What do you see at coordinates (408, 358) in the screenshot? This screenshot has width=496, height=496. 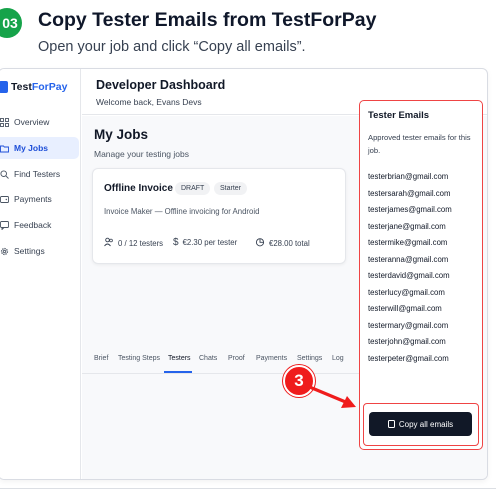 I see `email-item: testerpeter@gmail.com` at bounding box center [408, 358].